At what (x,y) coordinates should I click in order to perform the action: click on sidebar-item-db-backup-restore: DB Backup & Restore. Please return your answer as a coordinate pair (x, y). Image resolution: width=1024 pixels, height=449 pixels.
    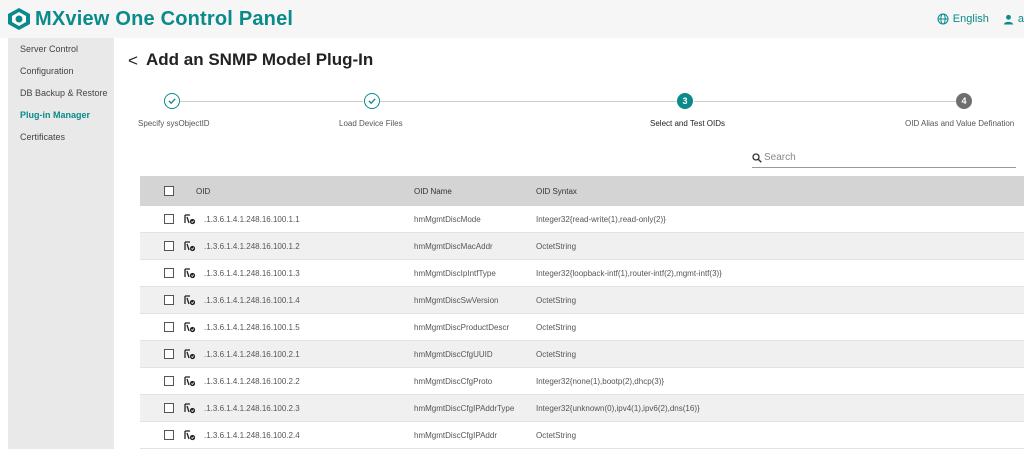
    Looking at the image, I should click on (61, 93).